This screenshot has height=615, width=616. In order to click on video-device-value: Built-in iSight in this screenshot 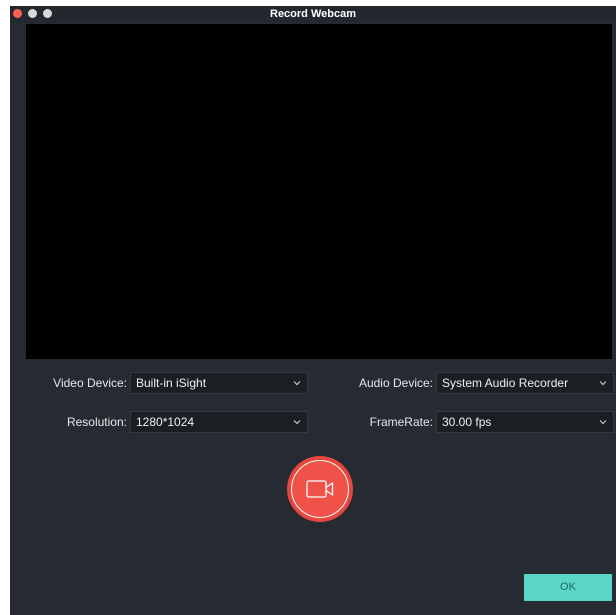, I will do `click(171, 383)`.